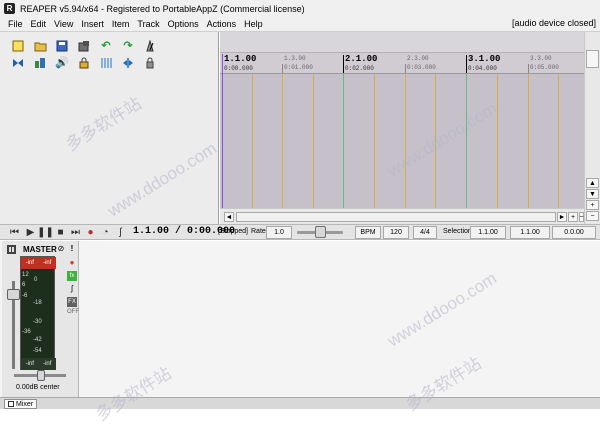 This screenshot has height=426, width=600. Describe the element at coordinates (18, 63) in the screenshot. I see `auto-crossfade-icon` at that location.